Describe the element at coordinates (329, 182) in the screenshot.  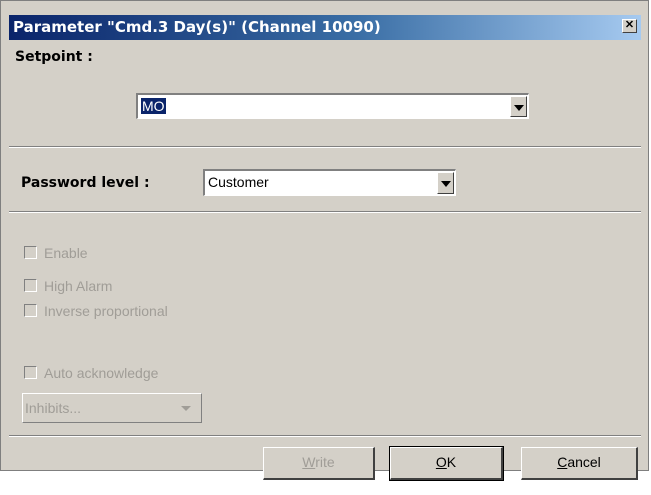
I see `password-level-dropdown: Customer` at that location.